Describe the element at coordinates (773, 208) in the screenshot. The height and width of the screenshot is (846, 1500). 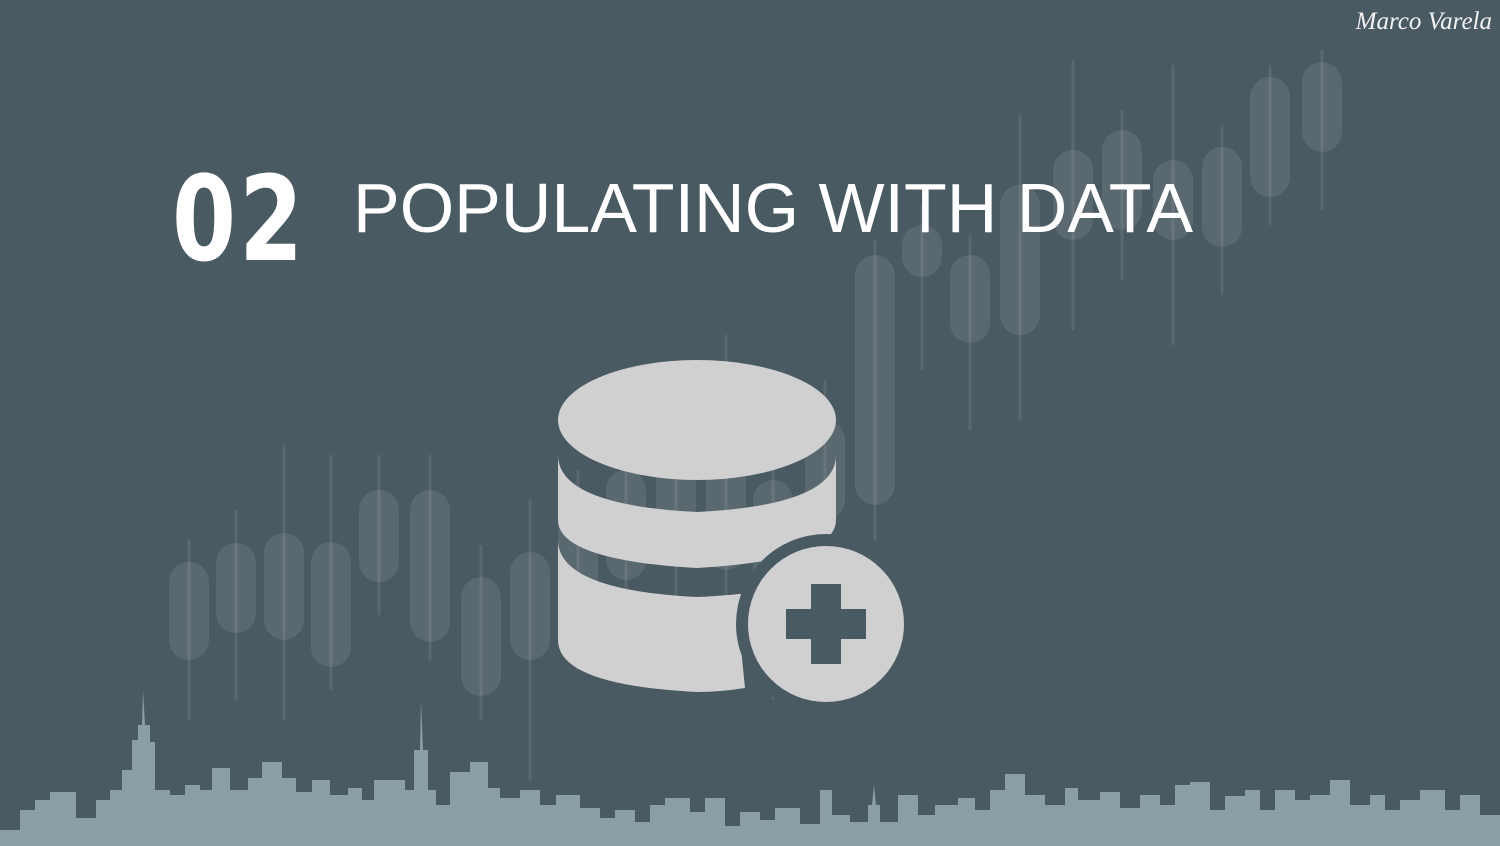
I see `section-title: POPULATING WITH DATA` at that location.